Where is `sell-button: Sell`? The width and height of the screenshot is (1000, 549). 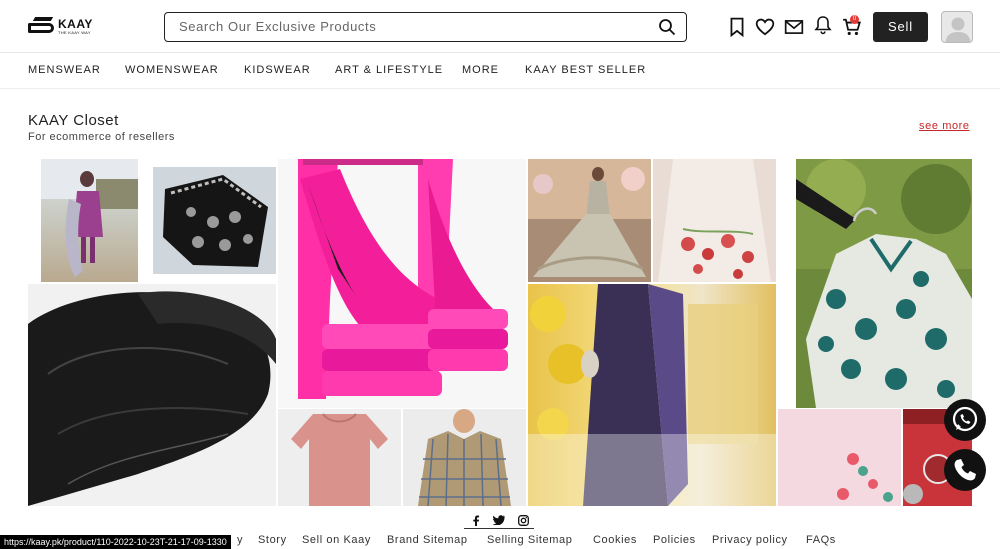 sell-button: Sell is located at coordinates (900, 27).